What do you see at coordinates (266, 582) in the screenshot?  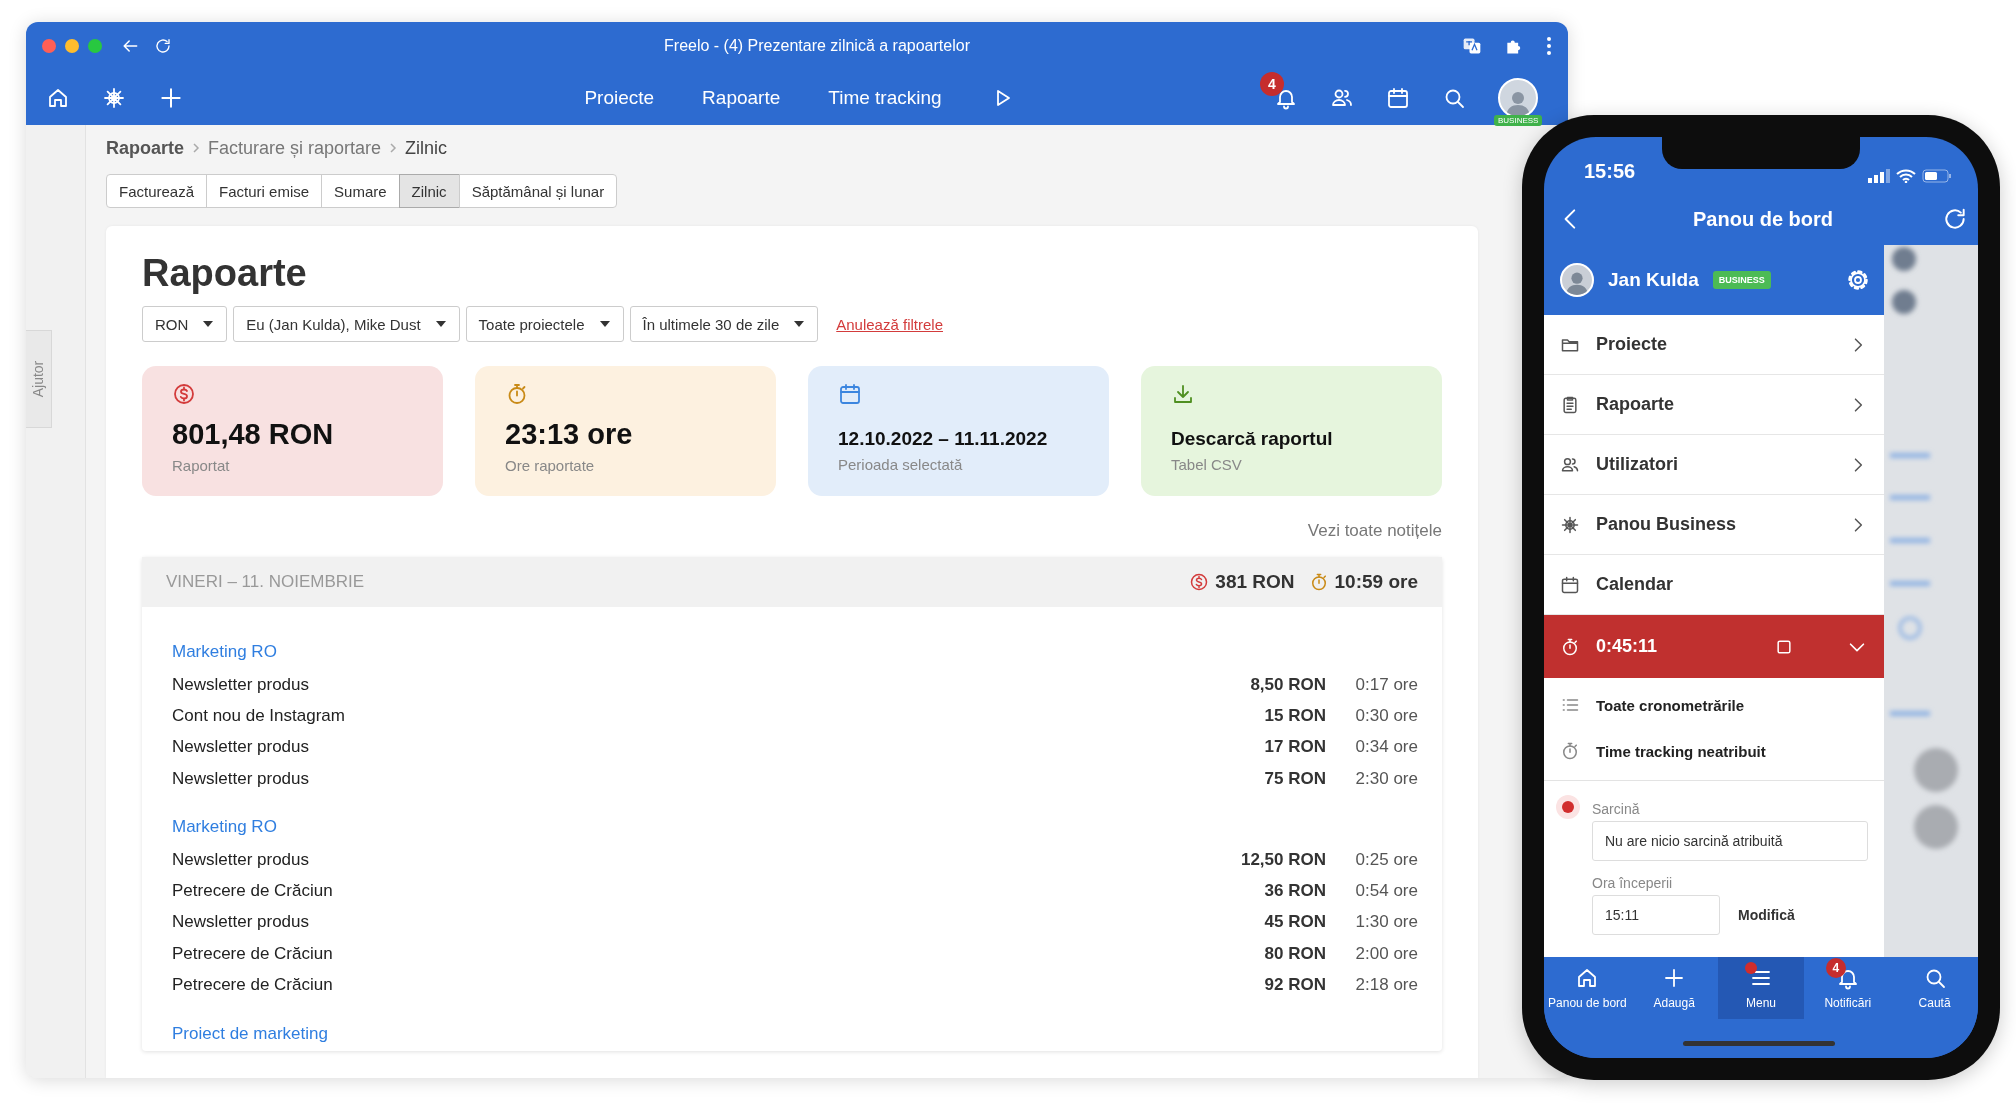 I see `day-title: VINERI – 11. NOIEMBRIE` at bounding box center [266, 582].